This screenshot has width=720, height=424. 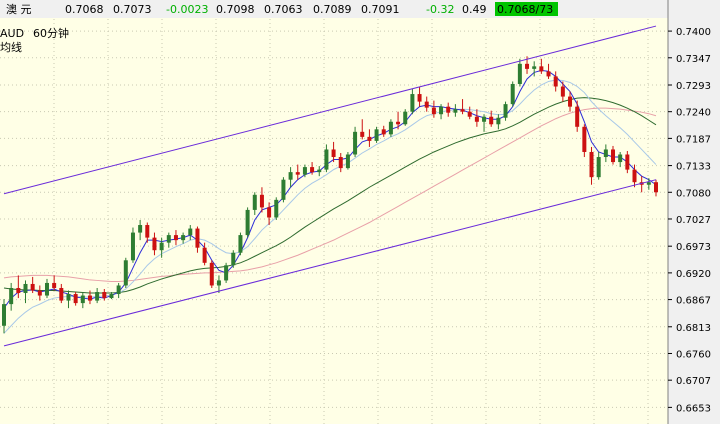 What do you see at coordinates (693, 167) in the screenshot?
I see `y-tick-label: 0.7133` at bounding box center [693, 167].